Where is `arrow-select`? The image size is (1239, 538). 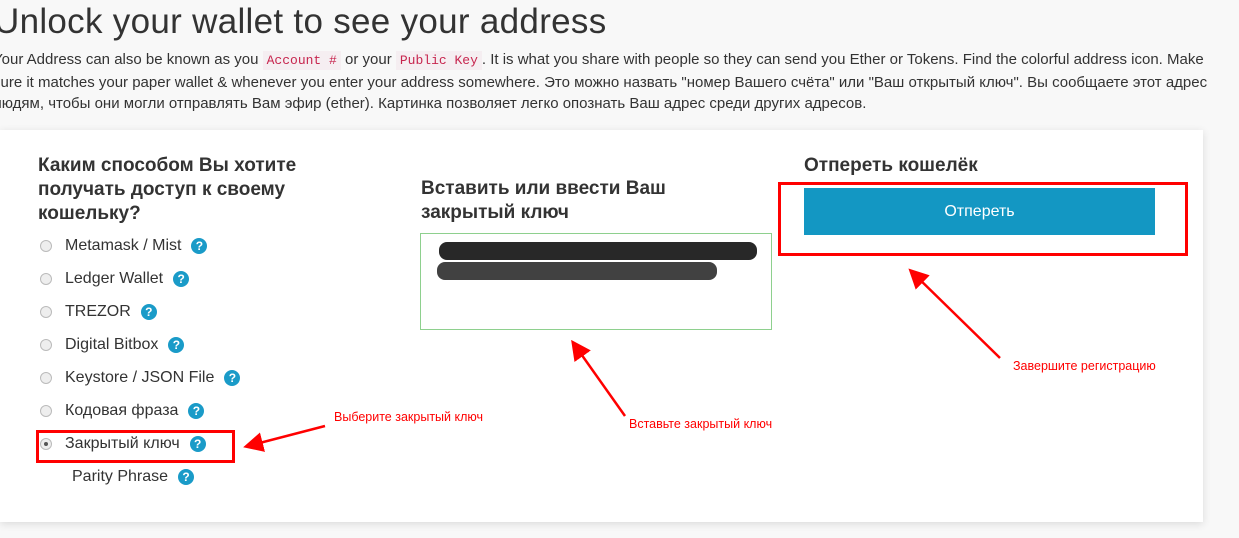
arrow-select is located at coordinates (284, 438).